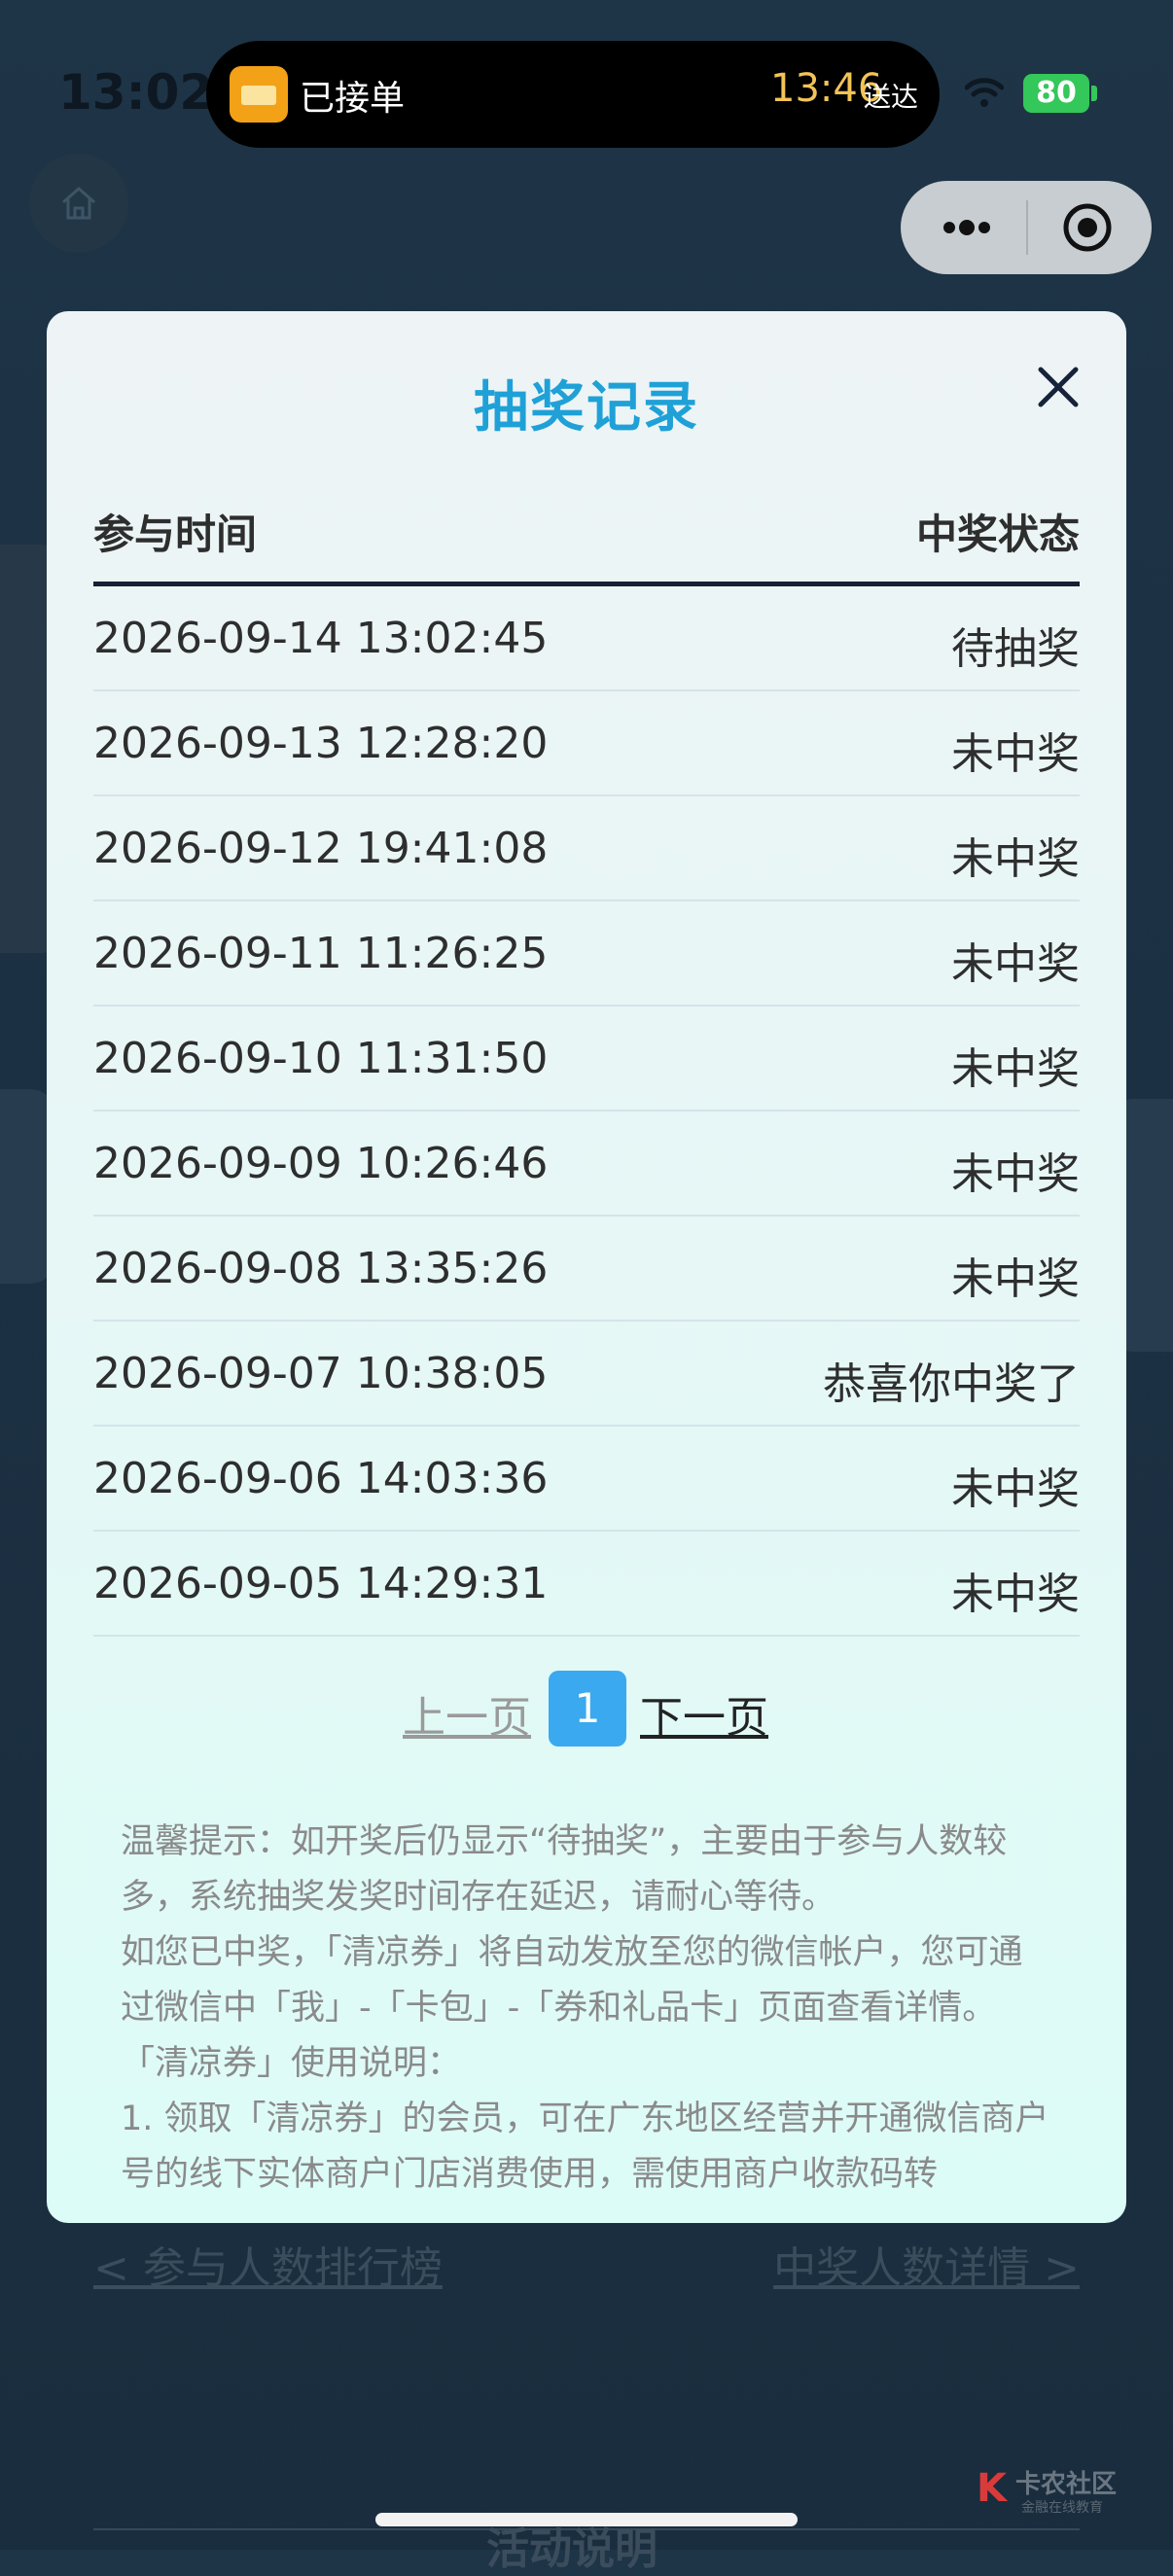 This screenshot has width=1173, height=2576. What do you see at coordinates (926, 2264) in the screenshot?
I see `winners-detail-link: 中奖人数详情 >` at bounding box center [926, 2264].